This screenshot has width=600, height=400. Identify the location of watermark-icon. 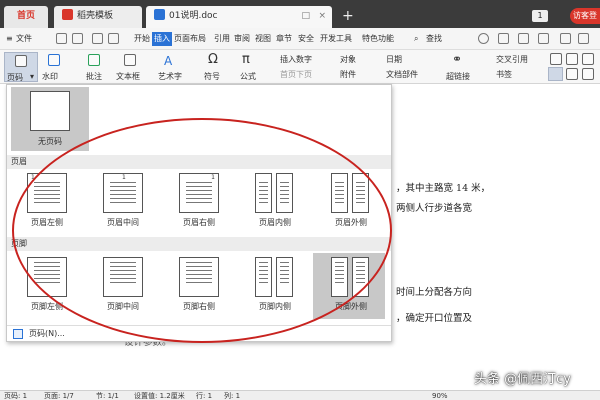
(54, 60).